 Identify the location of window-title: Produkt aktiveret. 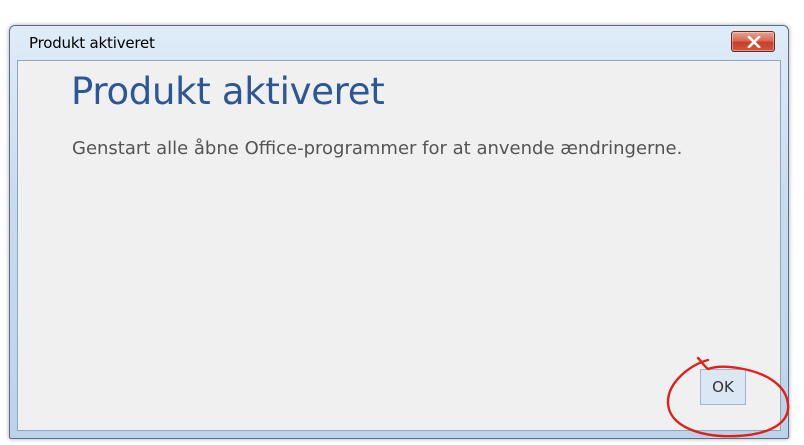
(92, 43).